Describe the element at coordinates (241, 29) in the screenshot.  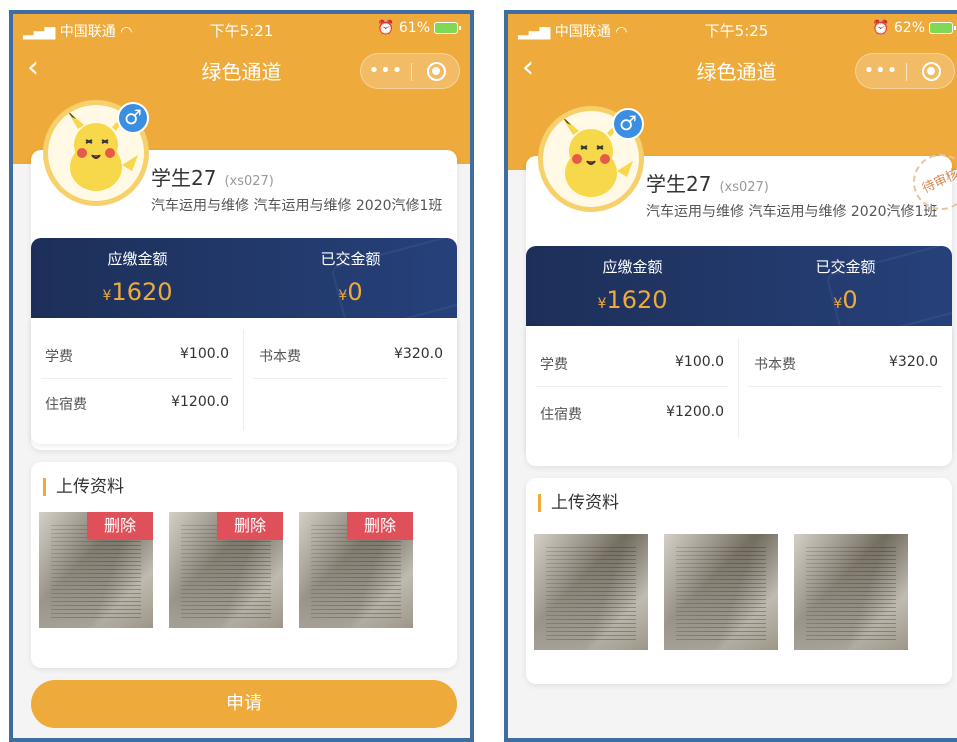
I see `status-bar: ▂▄▆ 中国联通 ◠ 下午5:21 ⏰ 61%` at that location.